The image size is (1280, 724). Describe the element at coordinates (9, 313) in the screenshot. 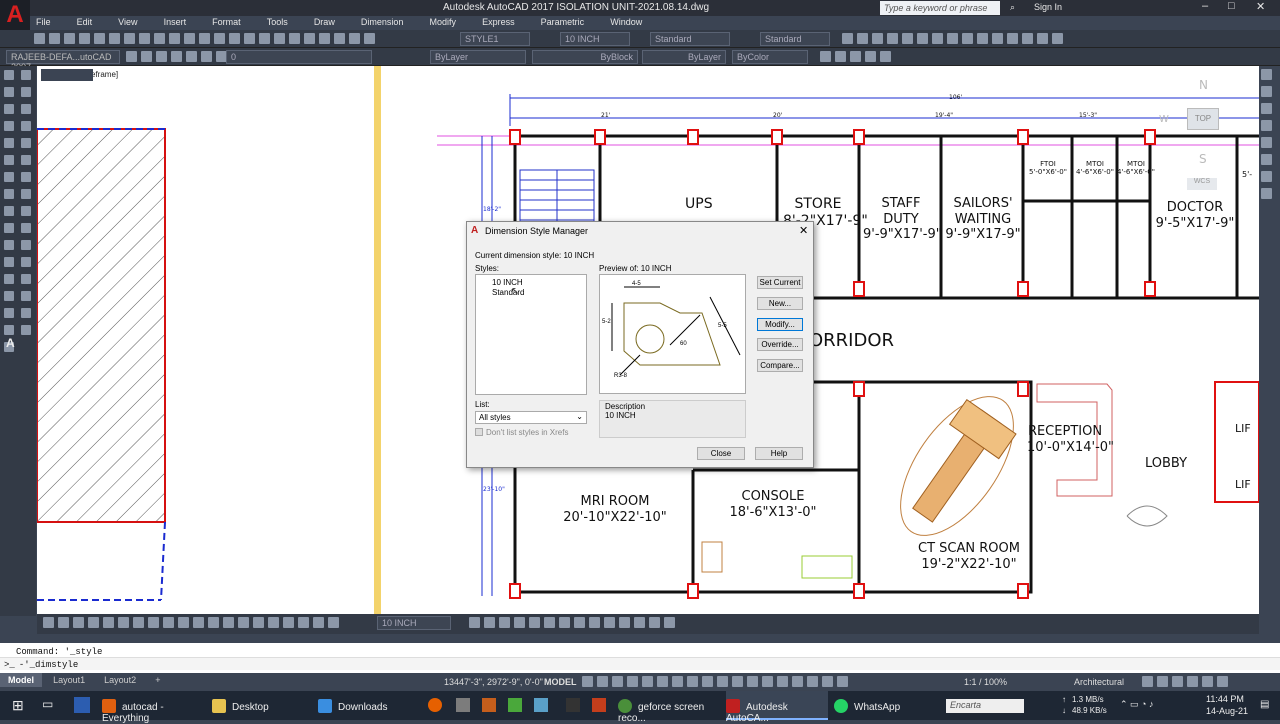

I see `gradient-tool-icon` at that location.